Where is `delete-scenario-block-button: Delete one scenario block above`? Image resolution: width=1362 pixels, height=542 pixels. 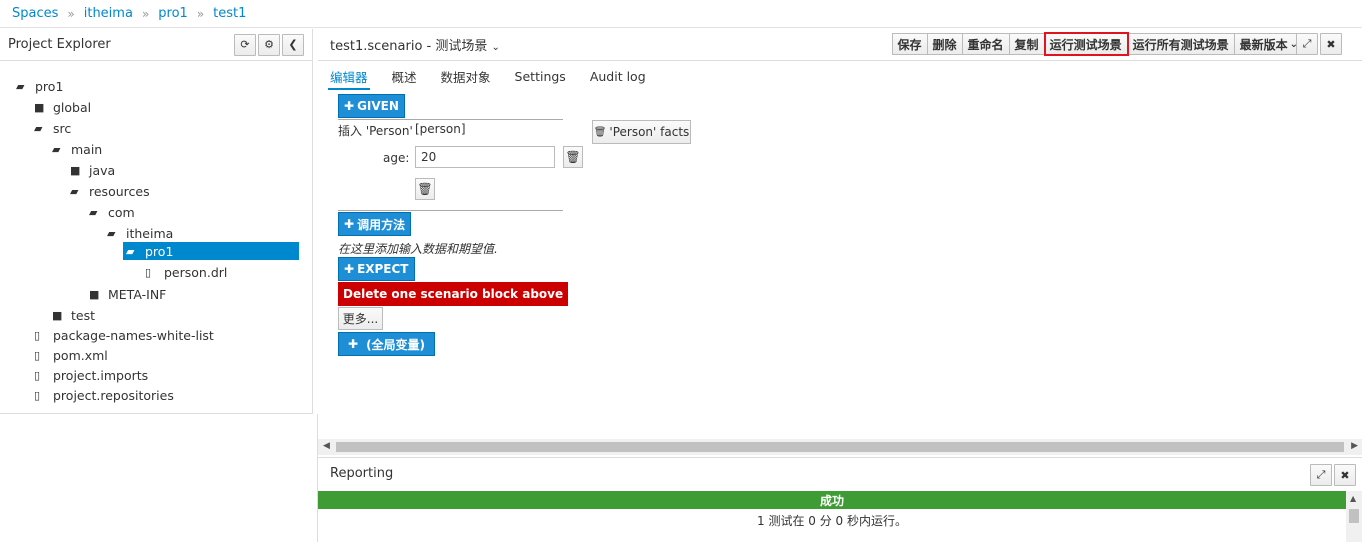
delete-scenario-block-button: Delete one scenario block above is located at coordinates (453, 294).